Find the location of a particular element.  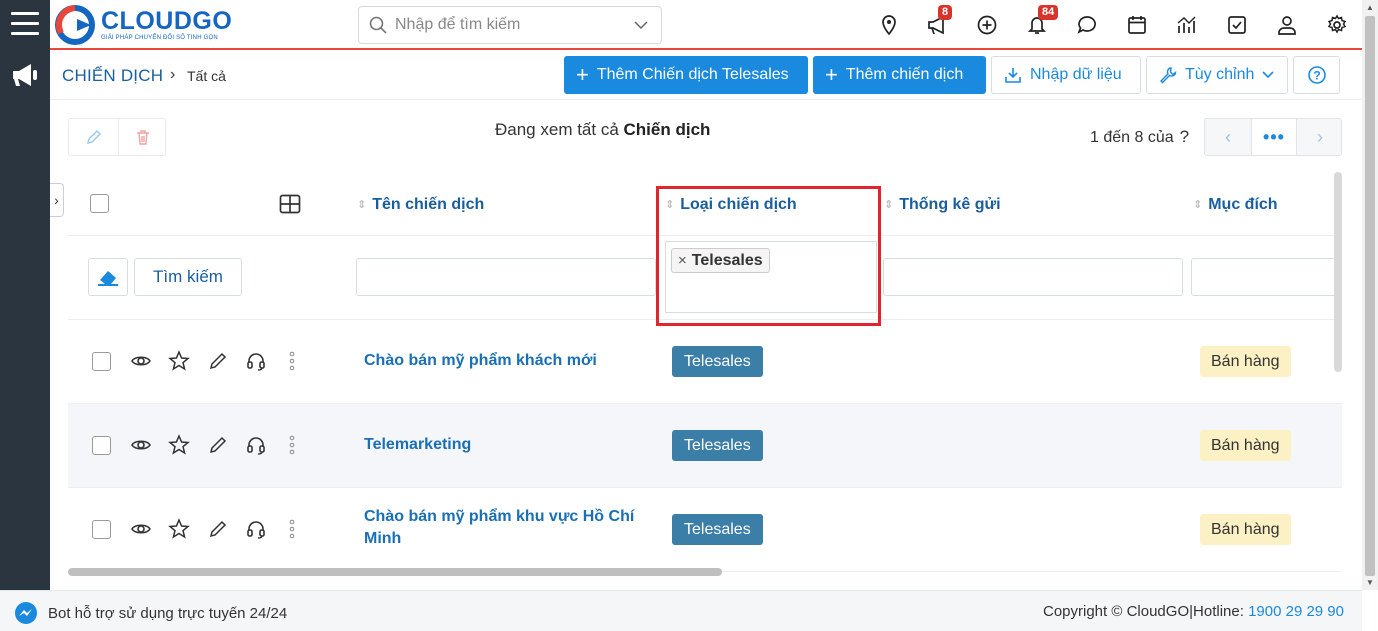

column-header-name: ⇕ Tên chiến dịch is located at coordinates (420, 205).